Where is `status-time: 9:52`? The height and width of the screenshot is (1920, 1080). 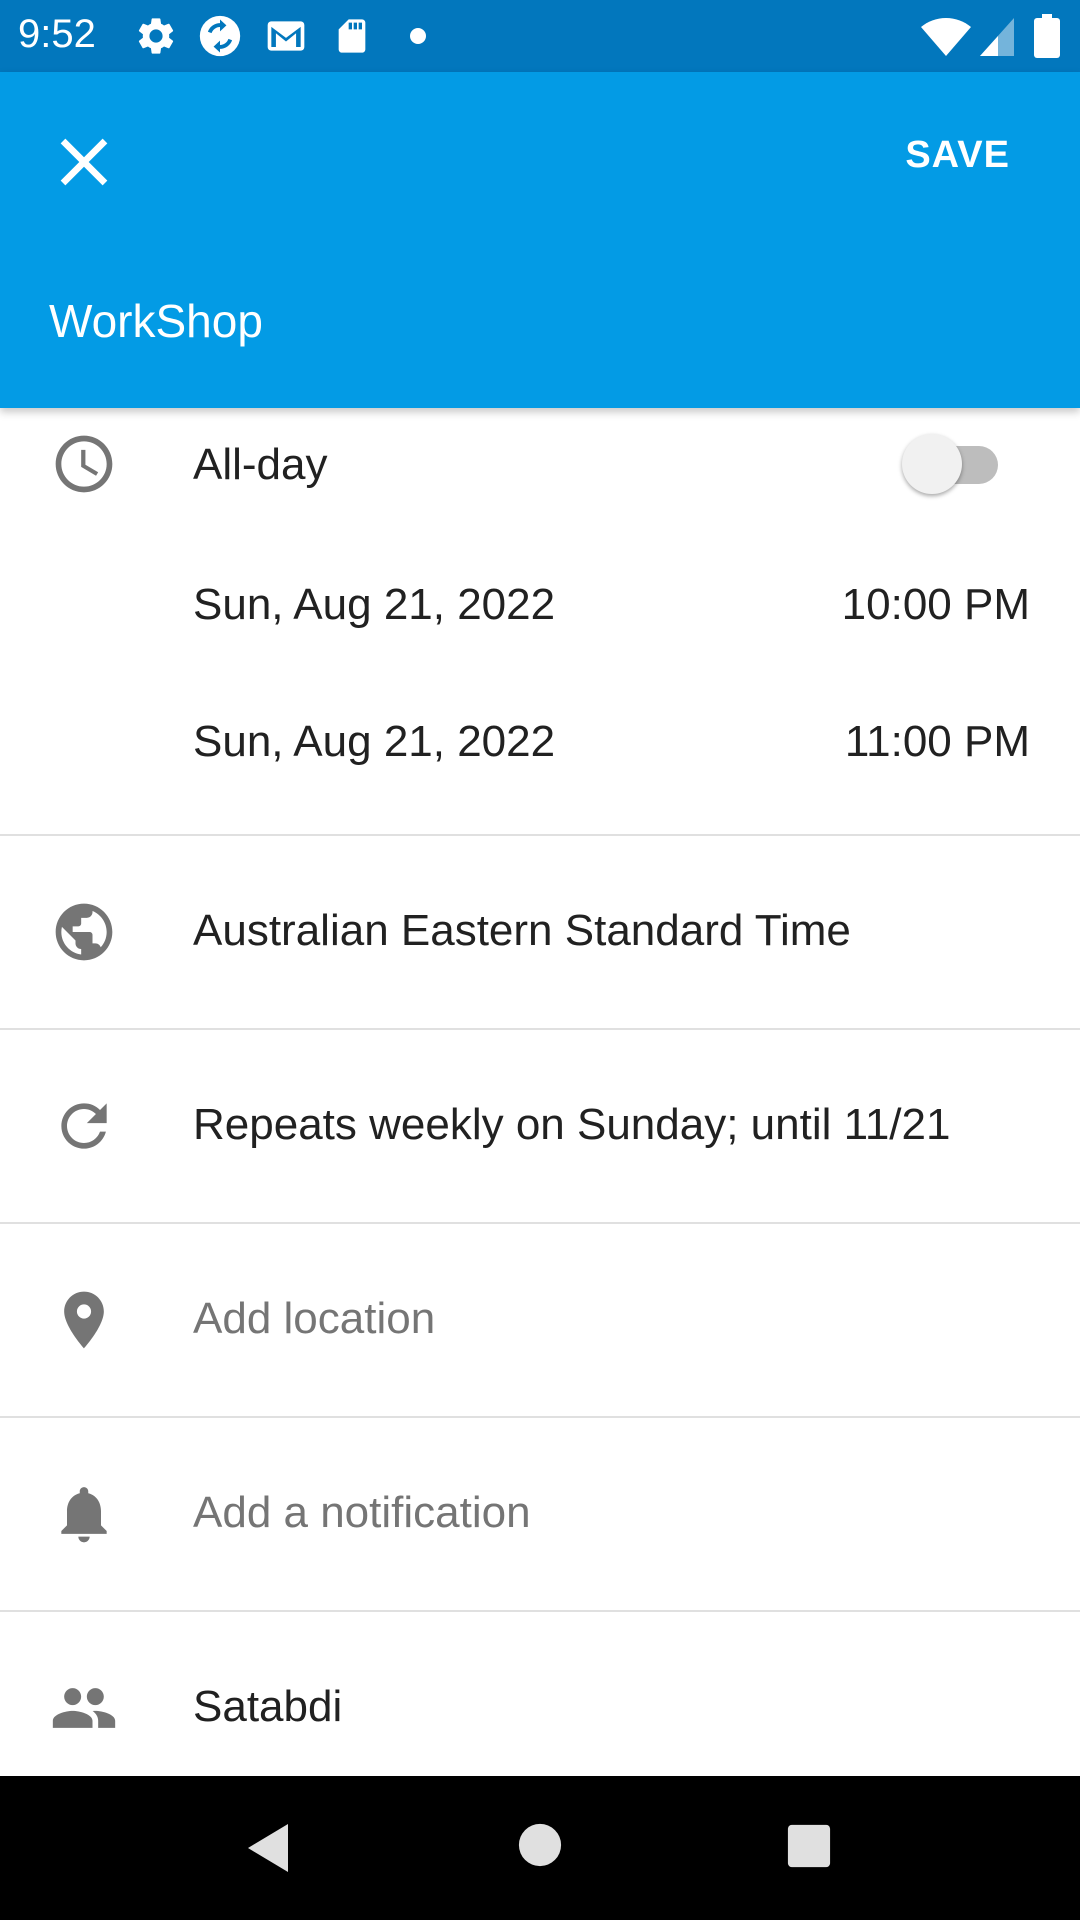 status-time: 9:52 is located at coordinates (57, 34).